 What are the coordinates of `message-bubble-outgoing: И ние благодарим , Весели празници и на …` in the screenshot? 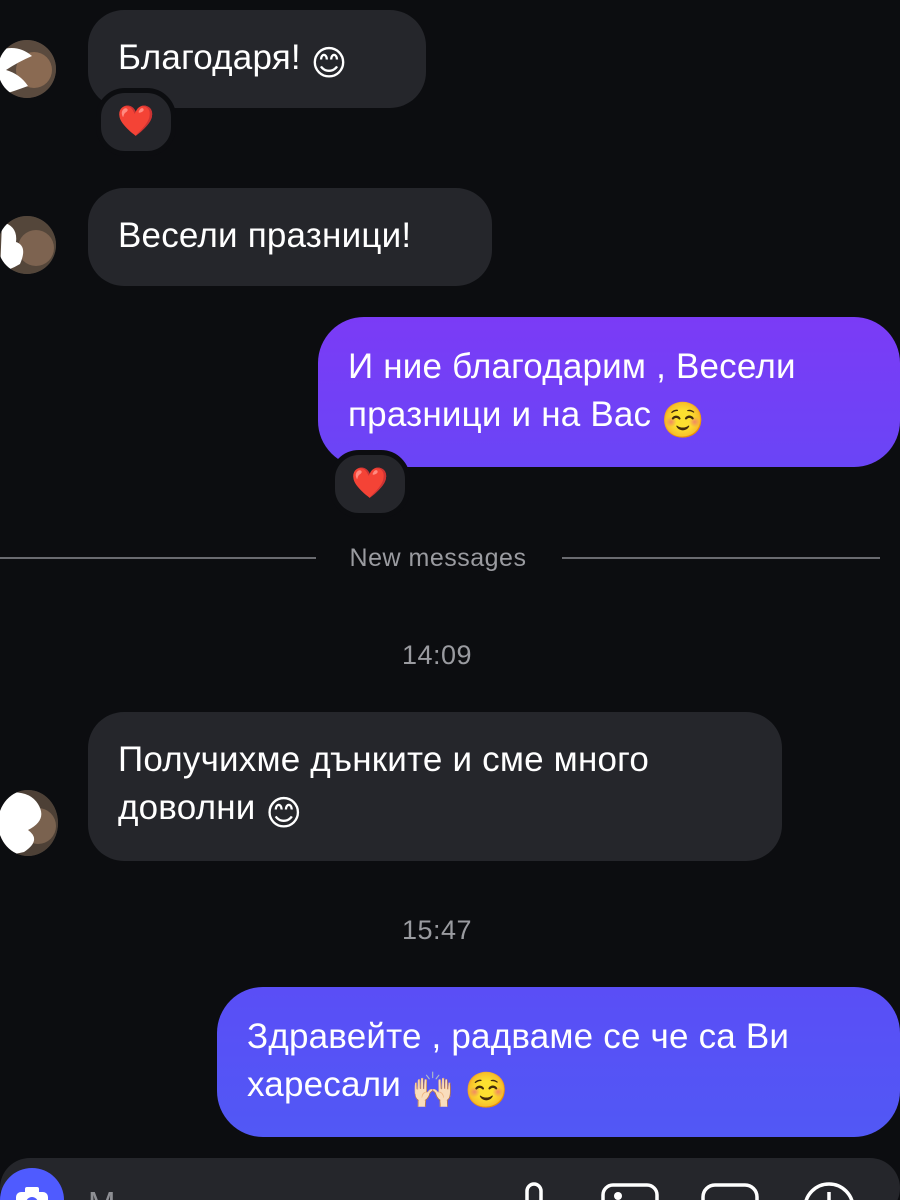 It's located at (609, 392).